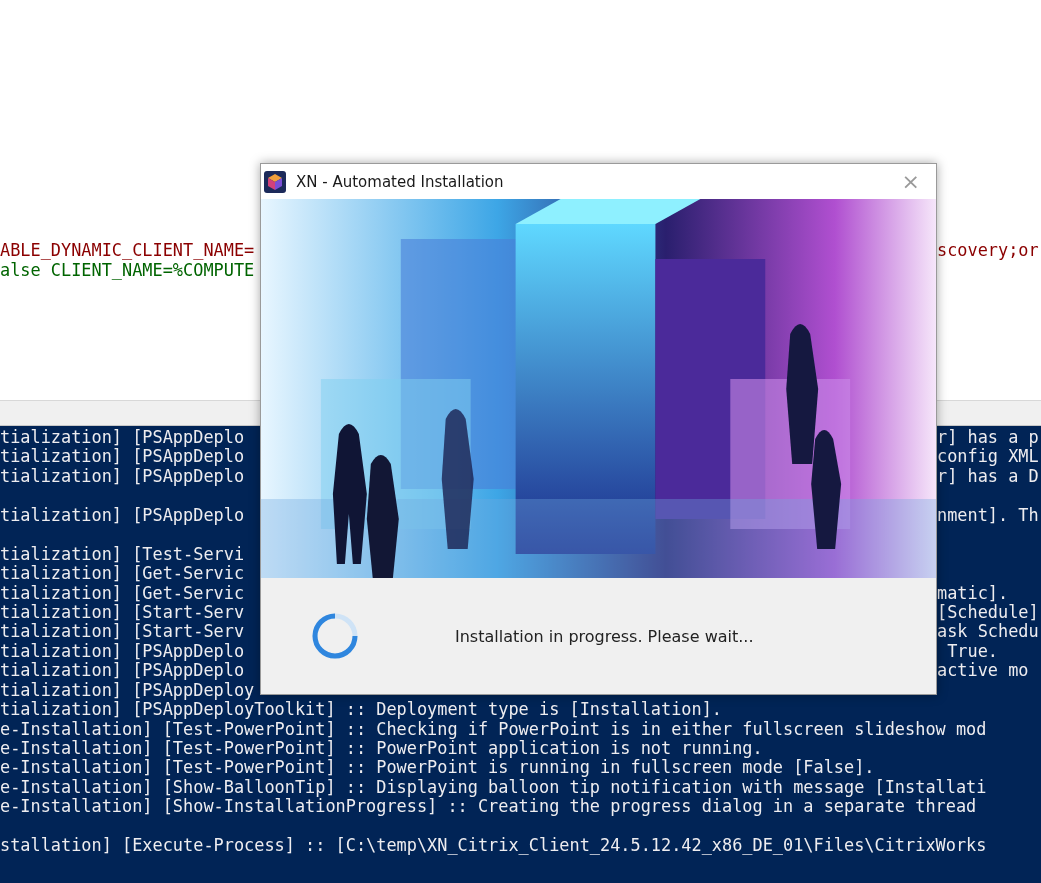 Image resolution: width=1041 pixels, height=883 pixels. What do you see at coordinates (494, 787) in the screenshot?
I see `console-text: e-Installation] [Show-BalloonTip] :: Displaying balloon tip notification with message [Installati` at bounding box center [494, 787].